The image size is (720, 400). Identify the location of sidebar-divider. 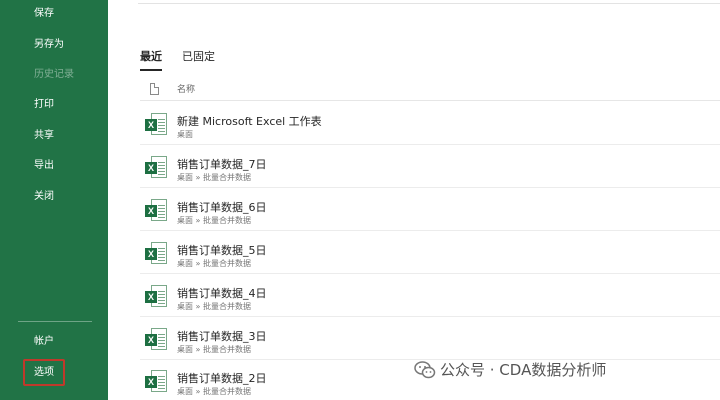
(55, 321).